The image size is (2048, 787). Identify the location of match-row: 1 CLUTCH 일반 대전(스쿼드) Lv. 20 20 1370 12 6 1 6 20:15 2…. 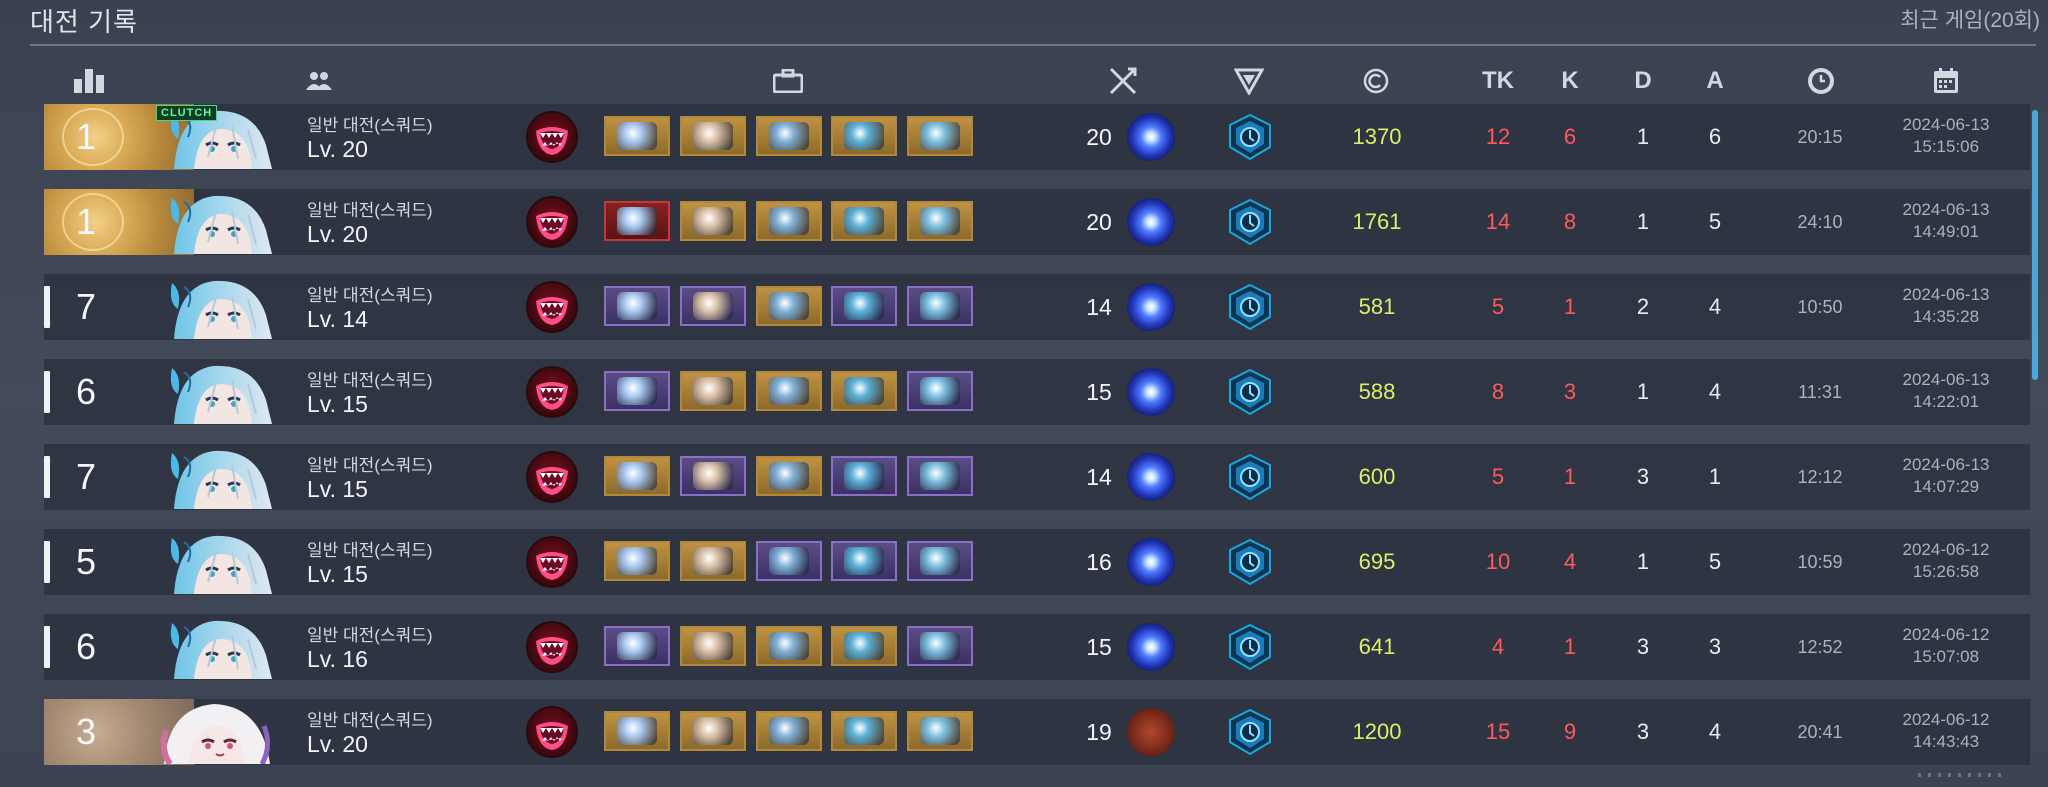
(1037, 137).